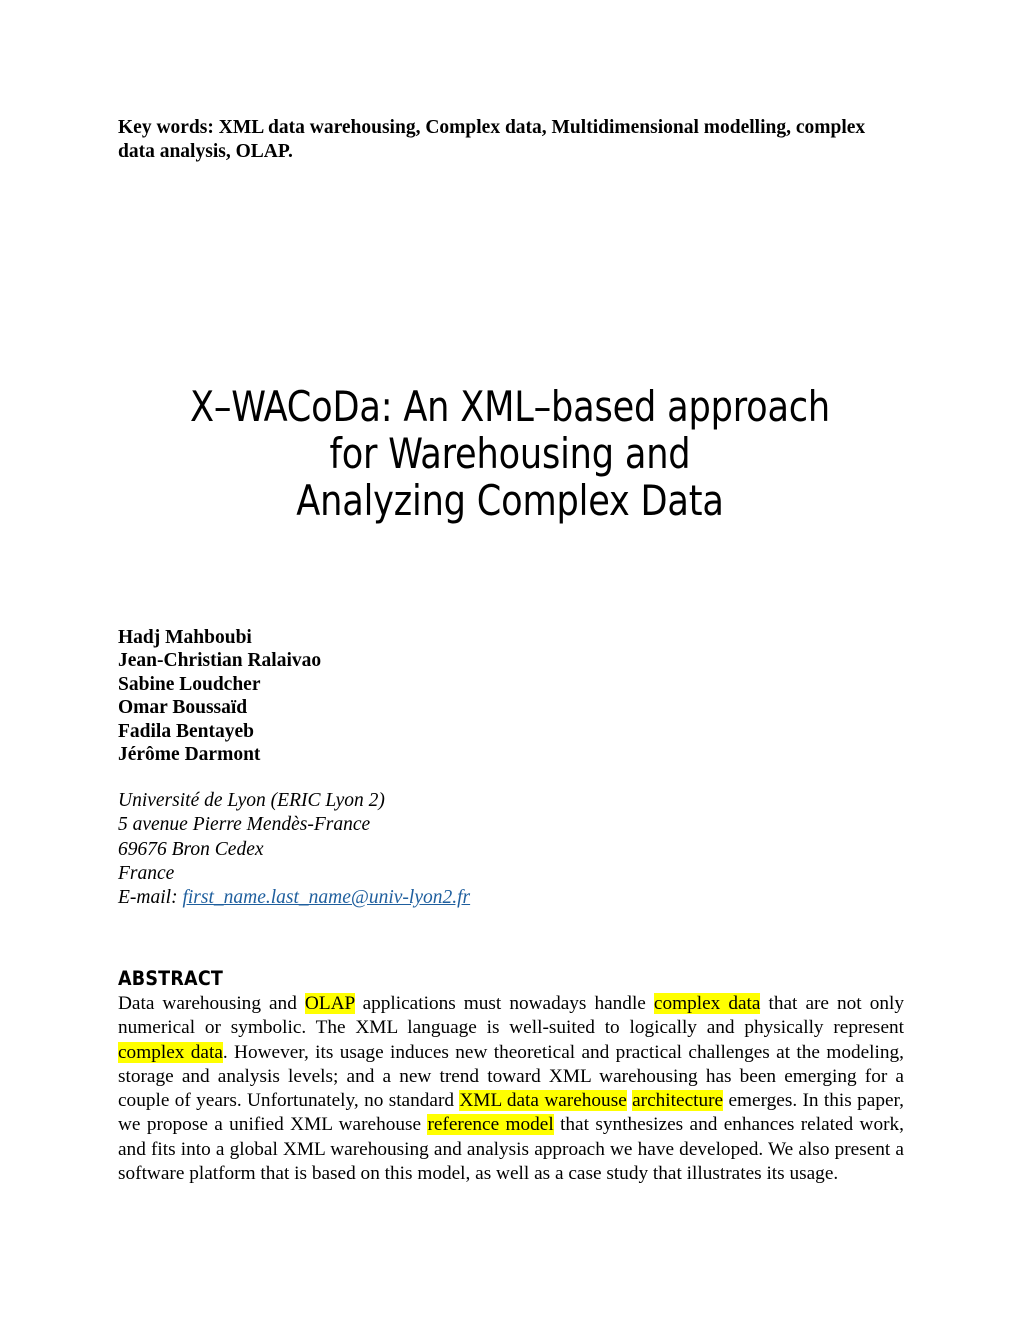 Image resolution: width=1020 pixels, height=1320 pixels. What do you see at coordinates (244, 825) in the screenshot?
I see `affiliation-line: 5 avenue Pierre Mendès-France` at bounding box center [244, 825].